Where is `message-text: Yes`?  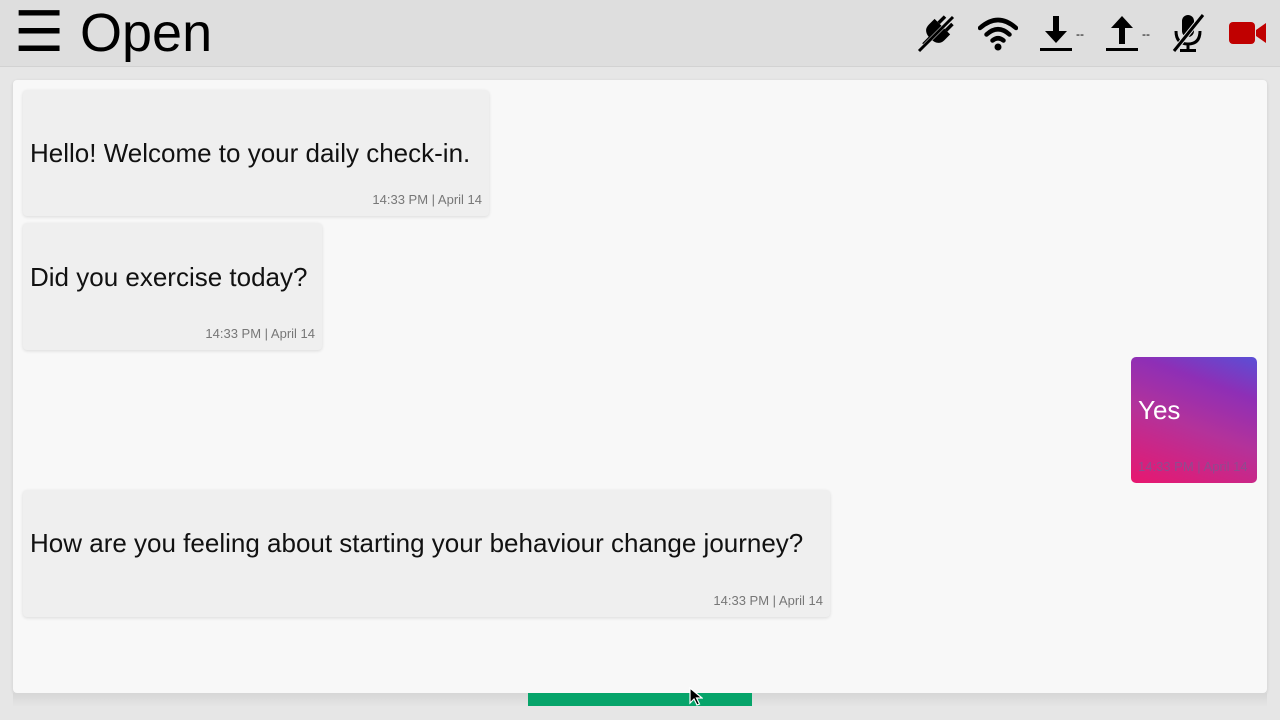 message-text: Yes is located at coordinates (1159, 410).